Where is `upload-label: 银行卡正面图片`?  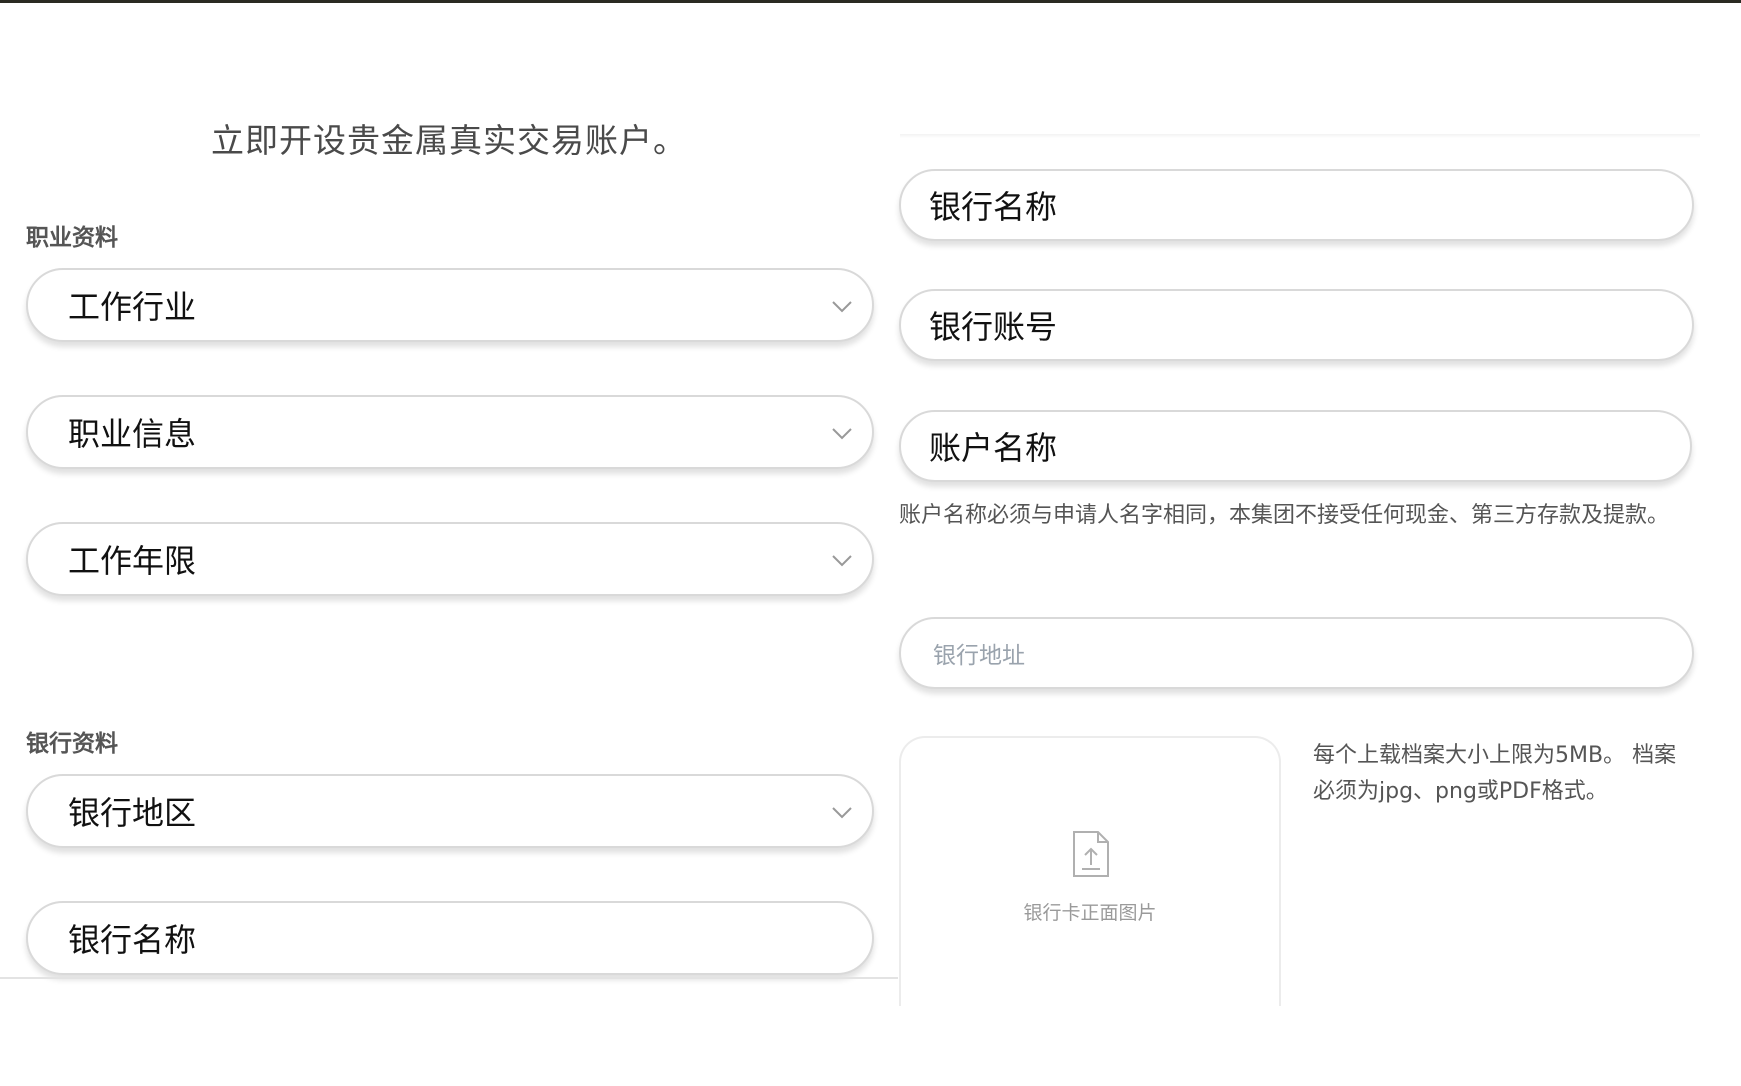 upload-label: 银行卡正面图片 is located at coordinates (1090, 913).